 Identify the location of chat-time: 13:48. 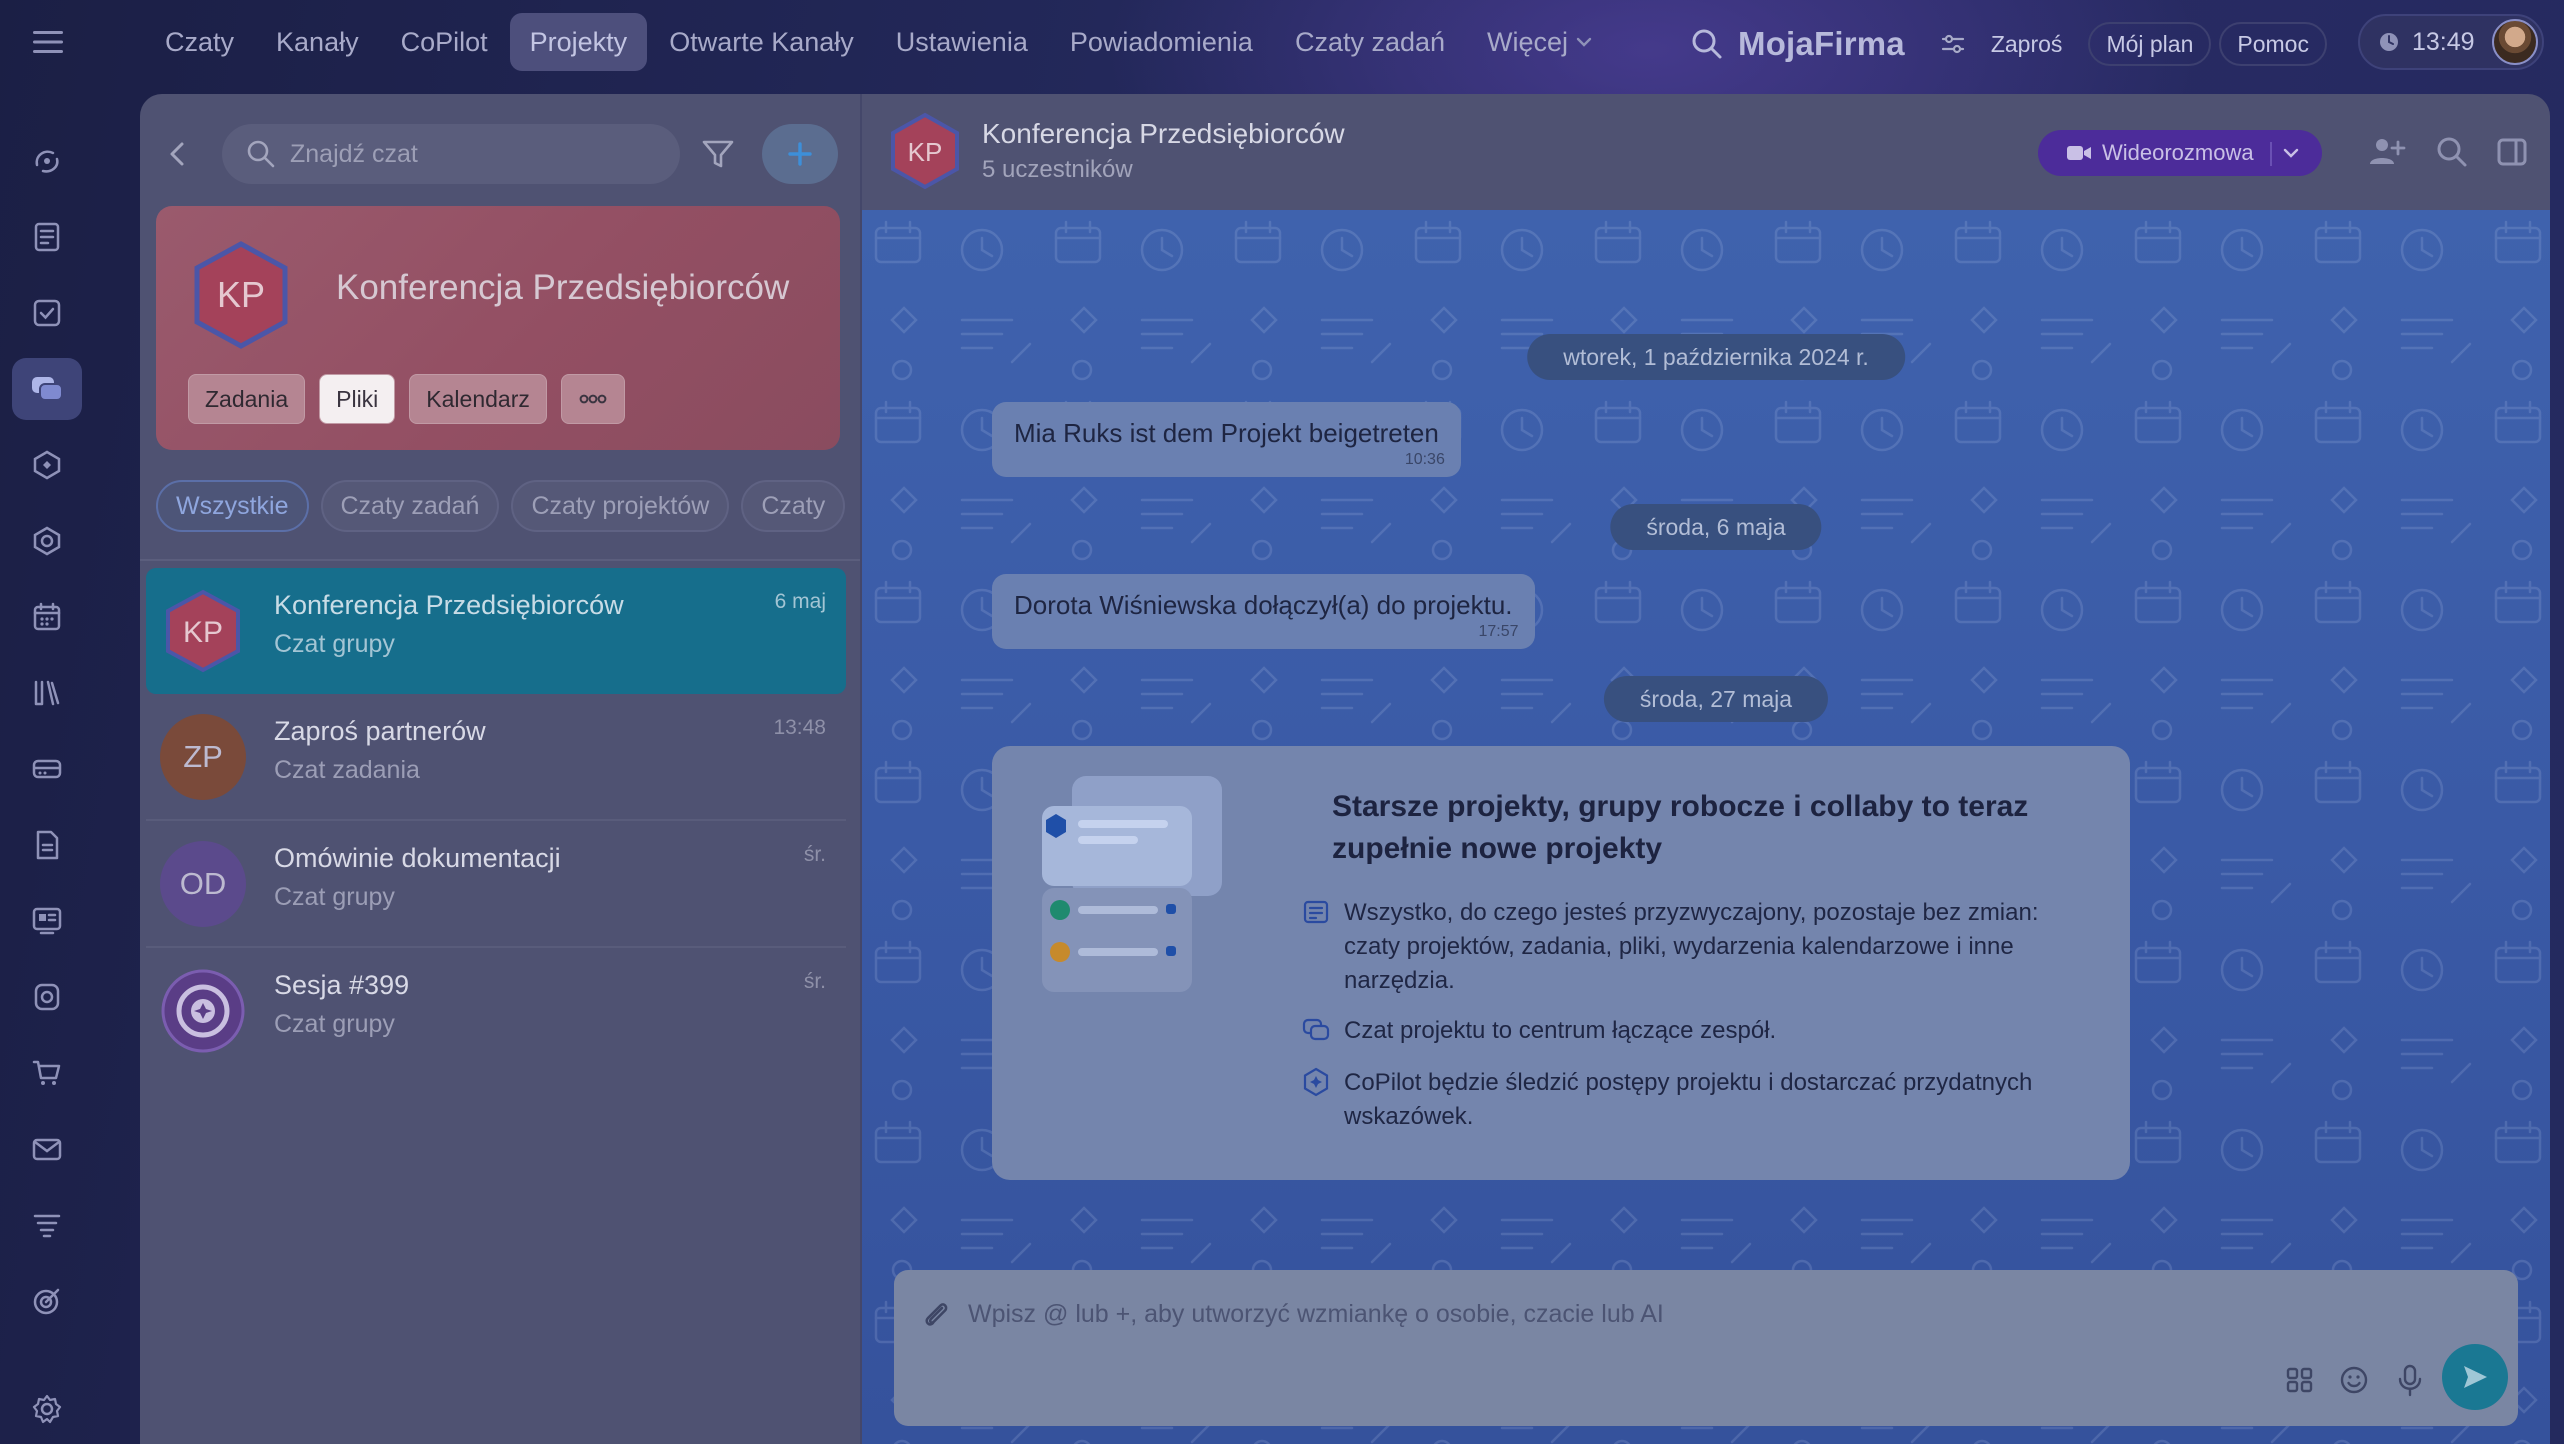
(799, 727).